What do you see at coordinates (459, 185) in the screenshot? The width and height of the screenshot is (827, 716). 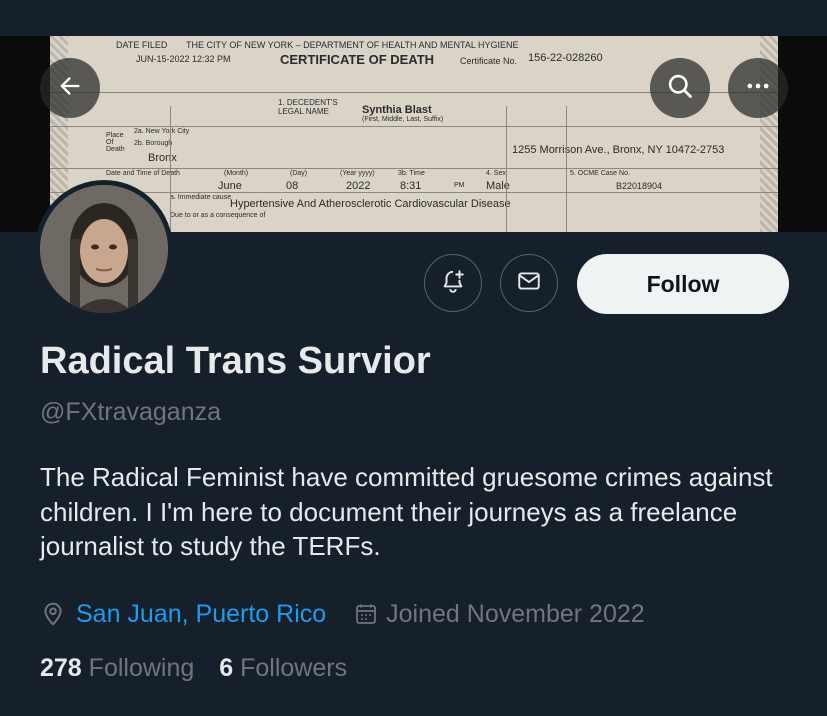 I see `ampm: PM` at bounding box center [459, 185].